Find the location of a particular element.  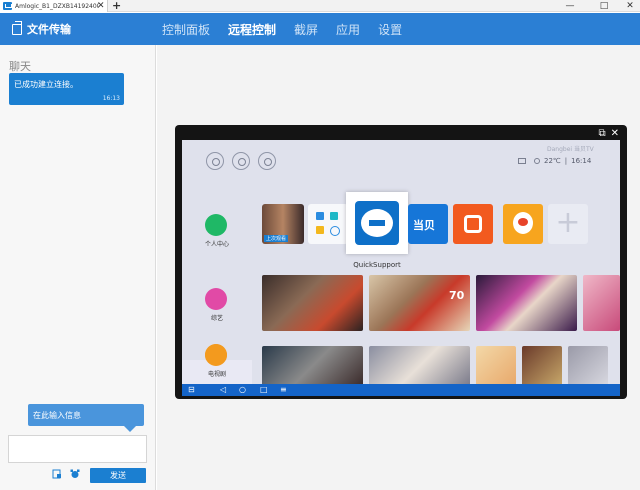

file-transfer-button: 文件传输 is located at coordinates (41, 29).